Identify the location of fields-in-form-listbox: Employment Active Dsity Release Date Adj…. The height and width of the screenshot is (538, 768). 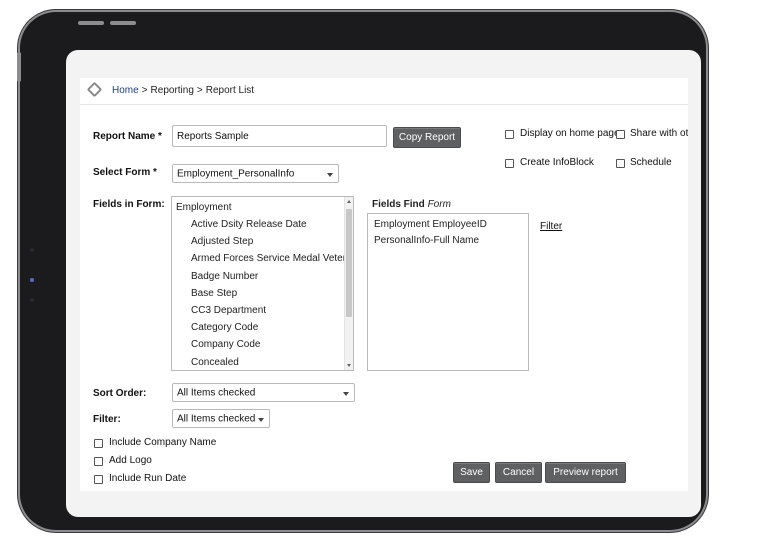
(262, 283).